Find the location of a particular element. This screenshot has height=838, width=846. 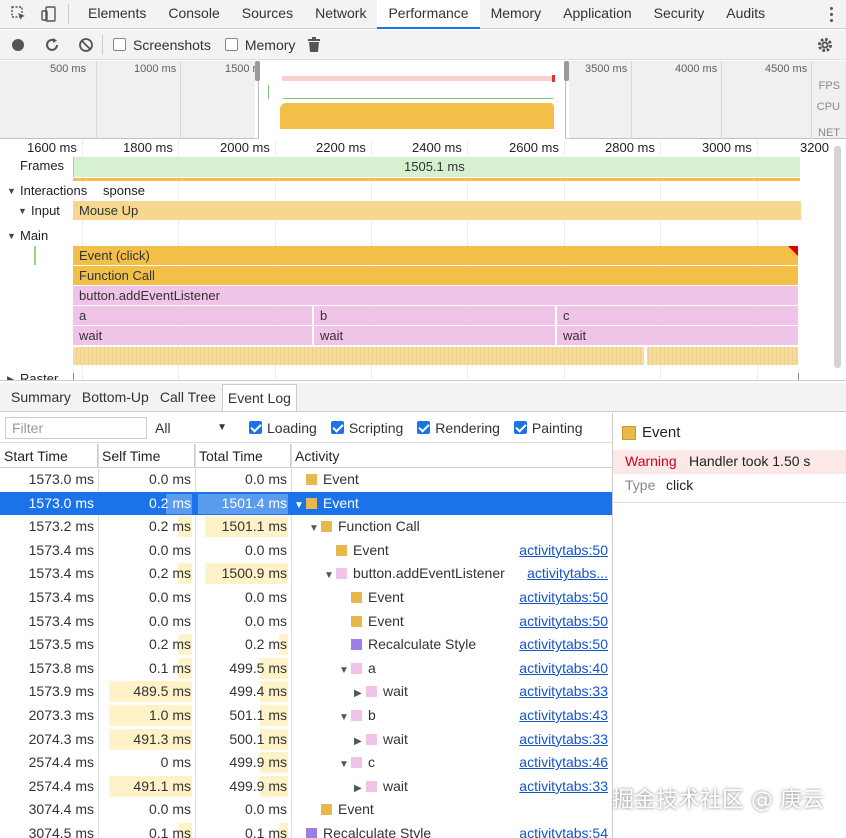

trash-icon is located at coordinates (314, 44).